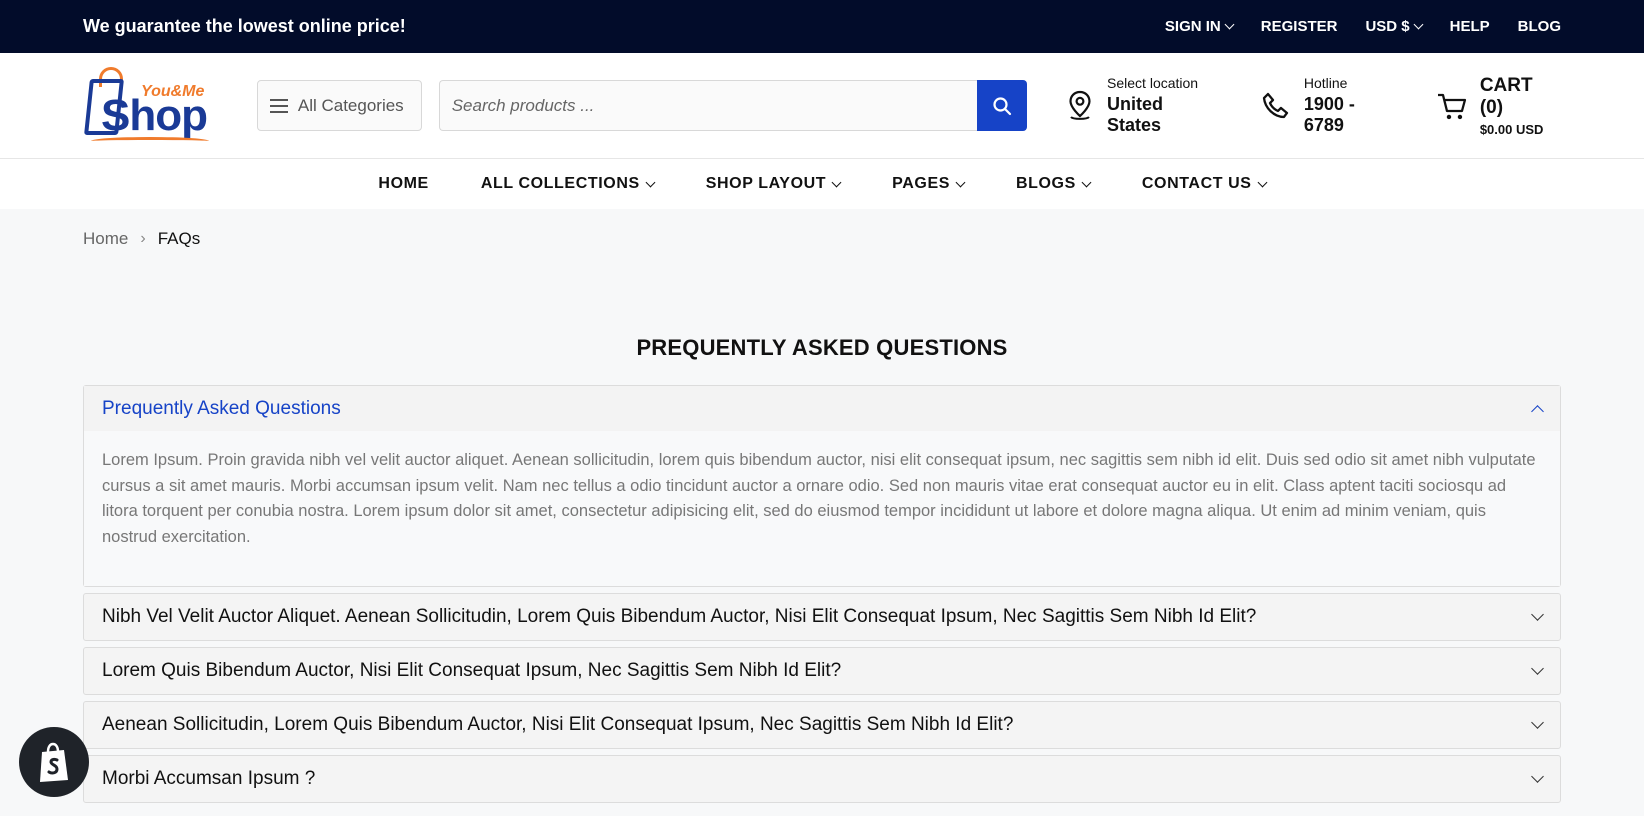 The width and height of the screenshot is (1644, 816). I want to click on nav-pages-label: PAGES, so click(921, 183).